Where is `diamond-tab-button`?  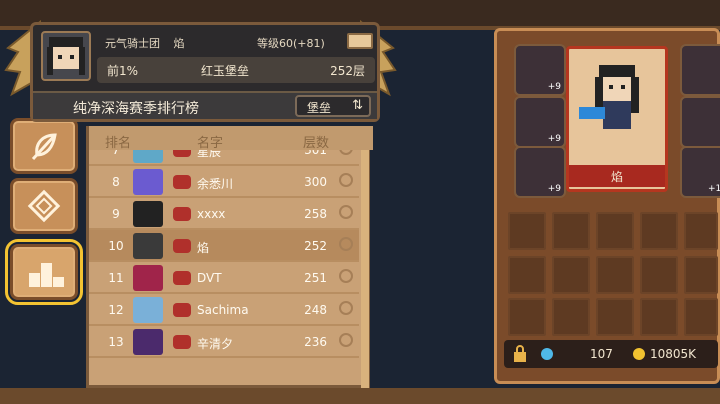 diamond-tab-button is located at coordinates (44, 206).